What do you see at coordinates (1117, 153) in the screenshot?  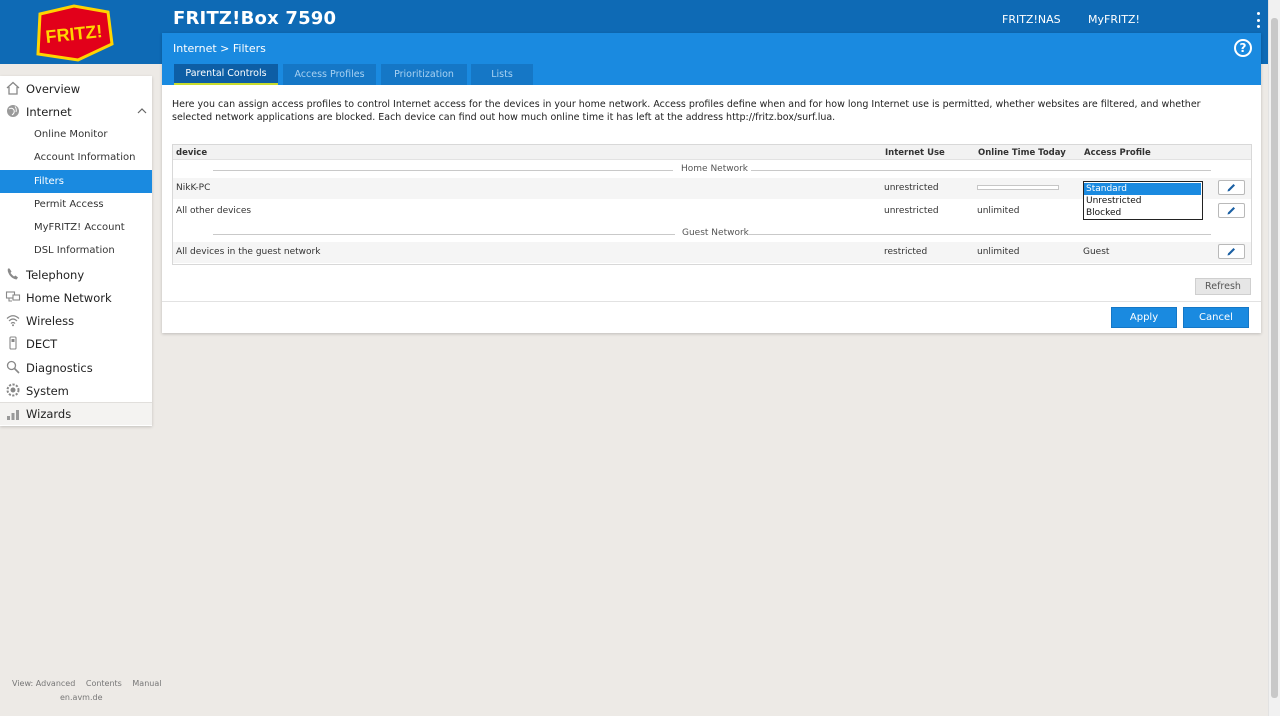 I see `column-header-access-profile: Access Profile` at bounding box center [1117, 153].